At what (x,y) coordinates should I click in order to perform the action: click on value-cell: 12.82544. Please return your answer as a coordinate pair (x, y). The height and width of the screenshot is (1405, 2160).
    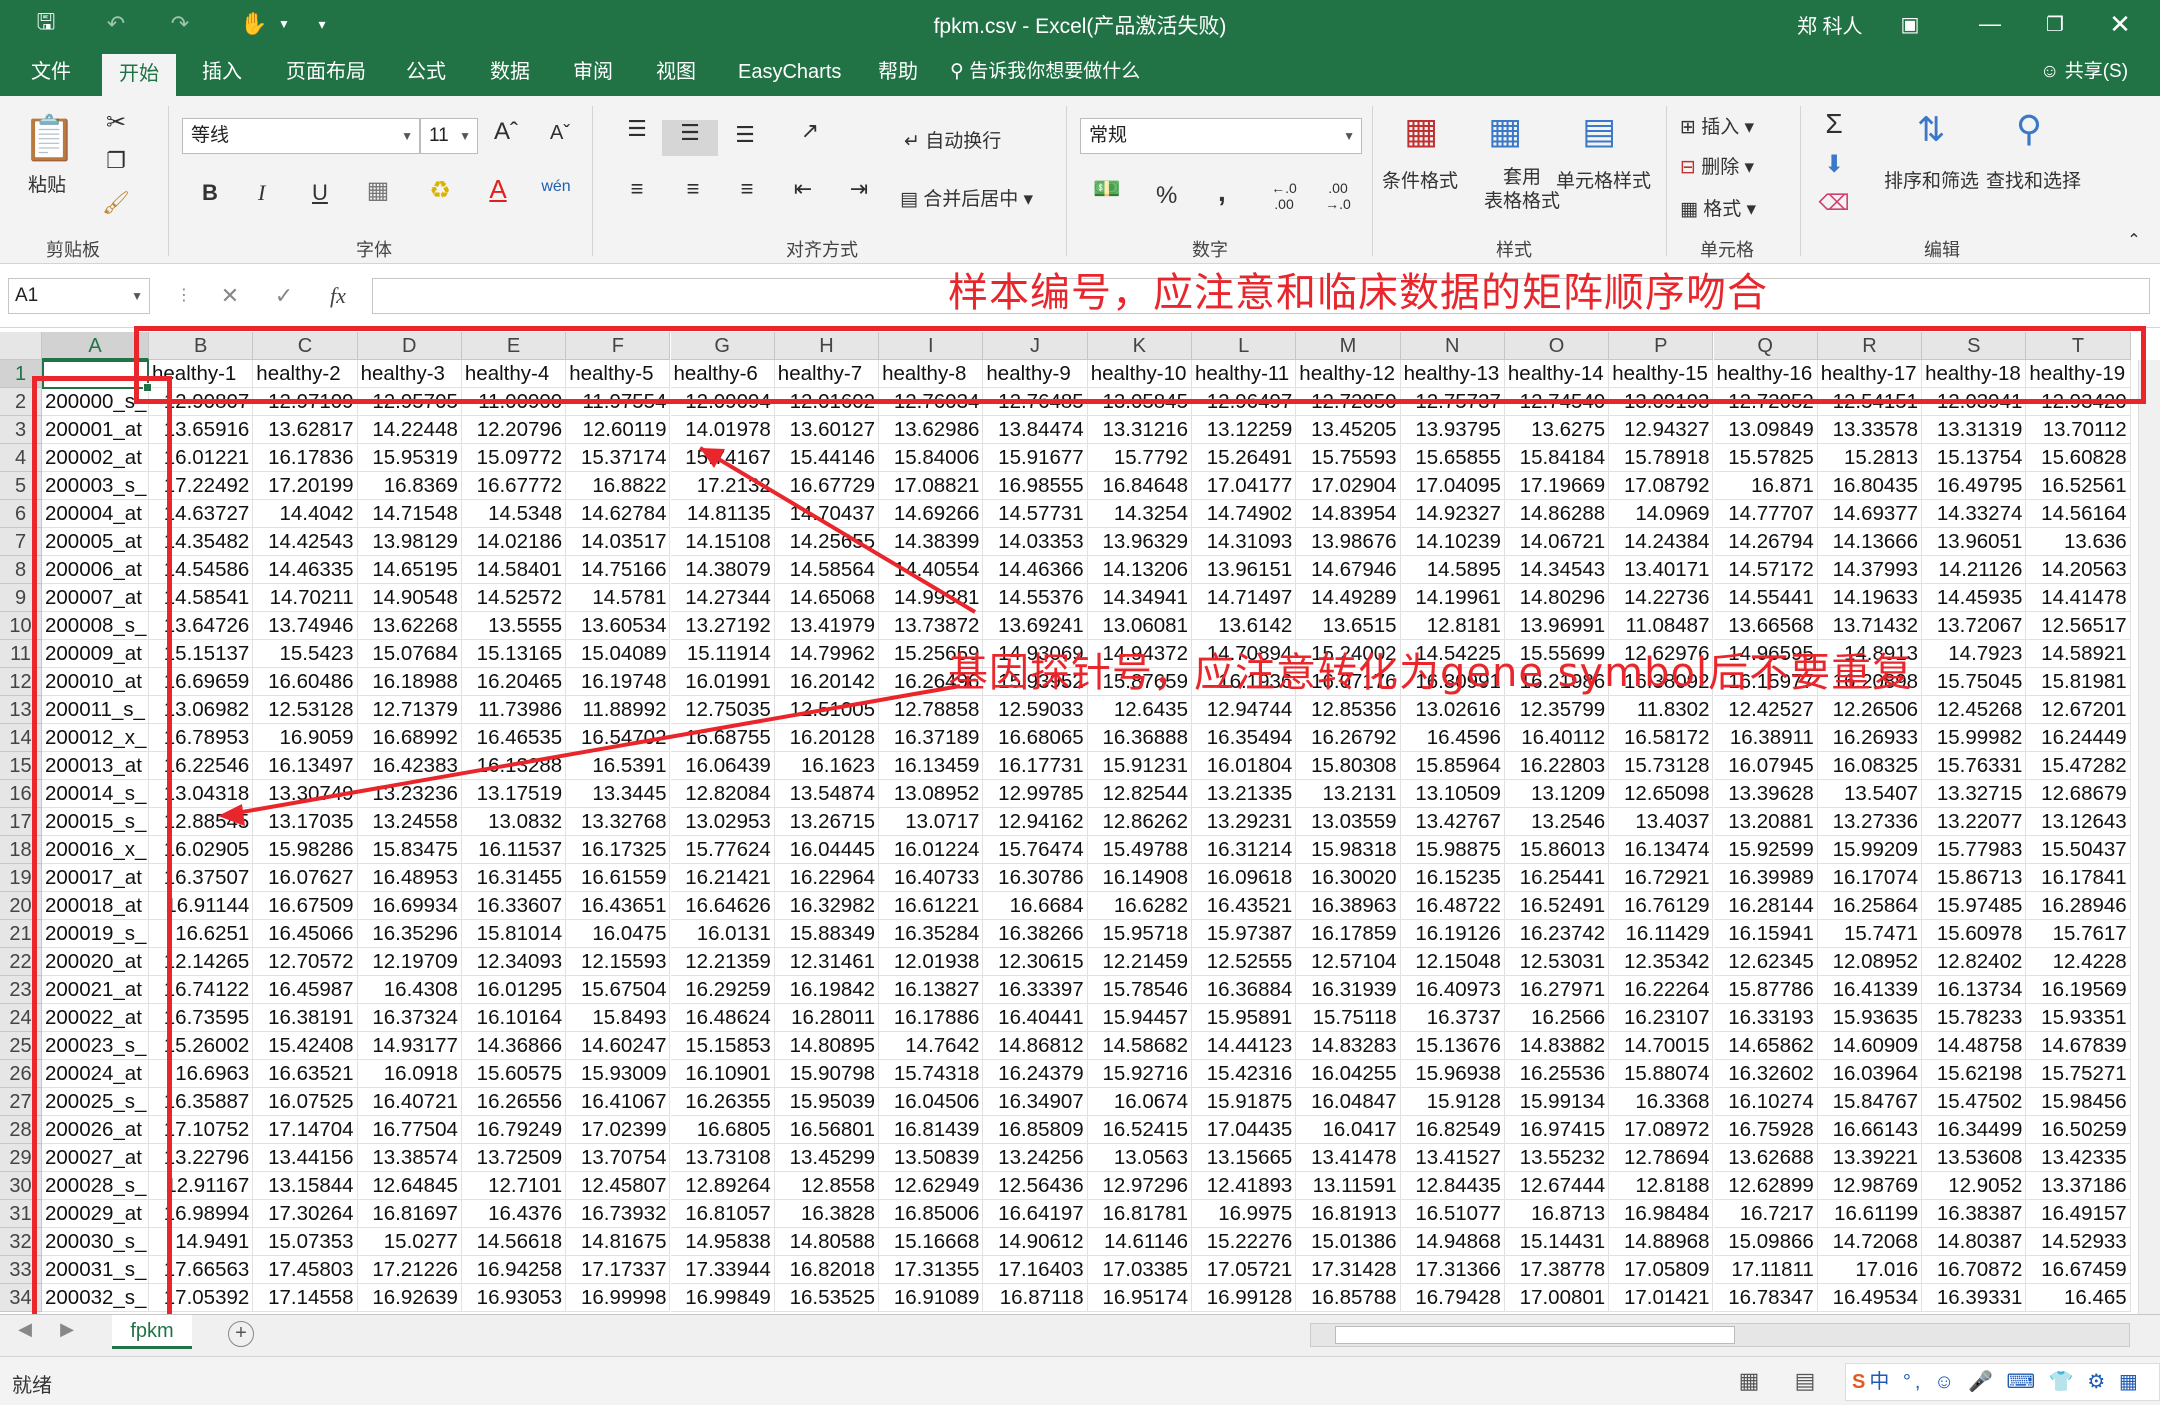
    Looking at the image, I should click on (1139, 794).